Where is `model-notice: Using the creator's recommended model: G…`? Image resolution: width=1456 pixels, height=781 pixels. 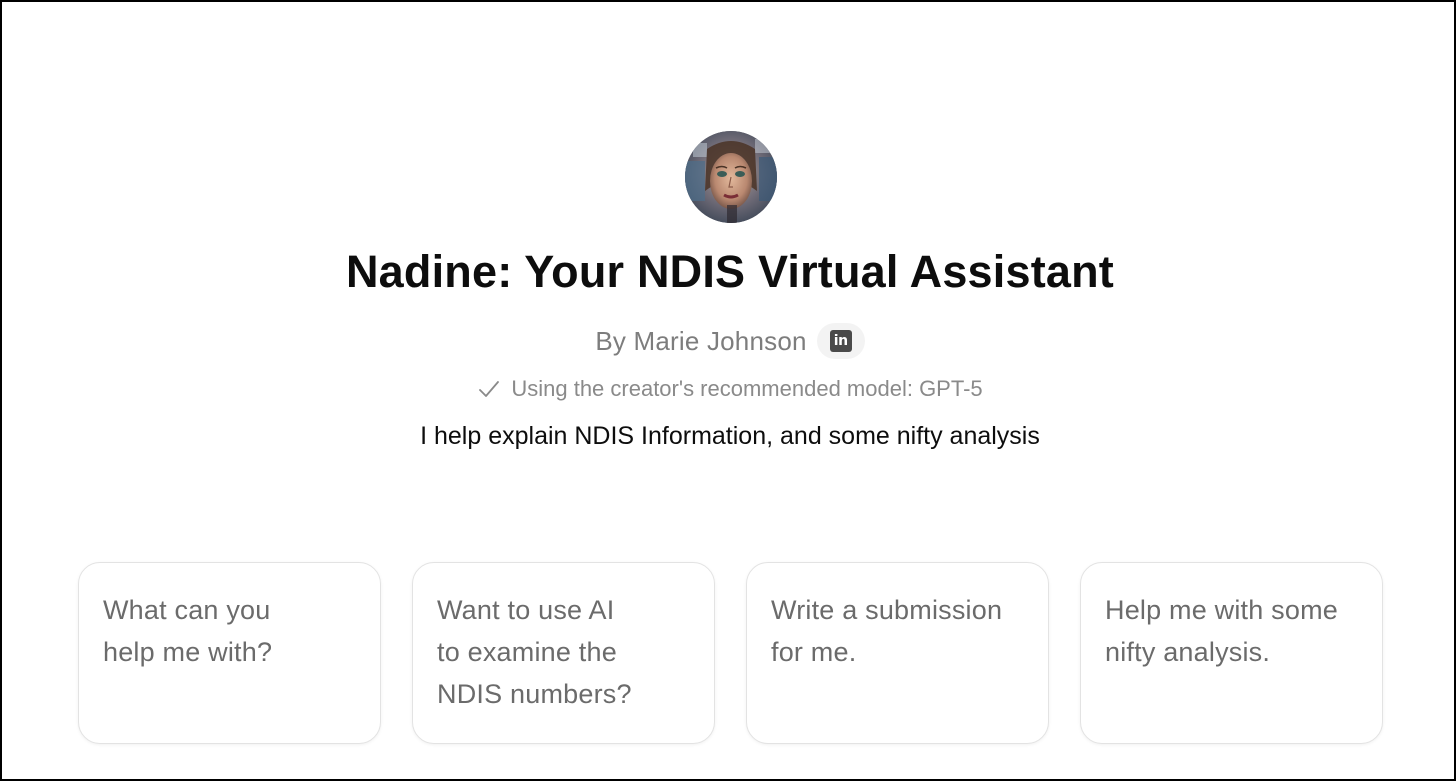
model-notice: Using the creator's recommended model: G… is located at coordinates (729, 389).